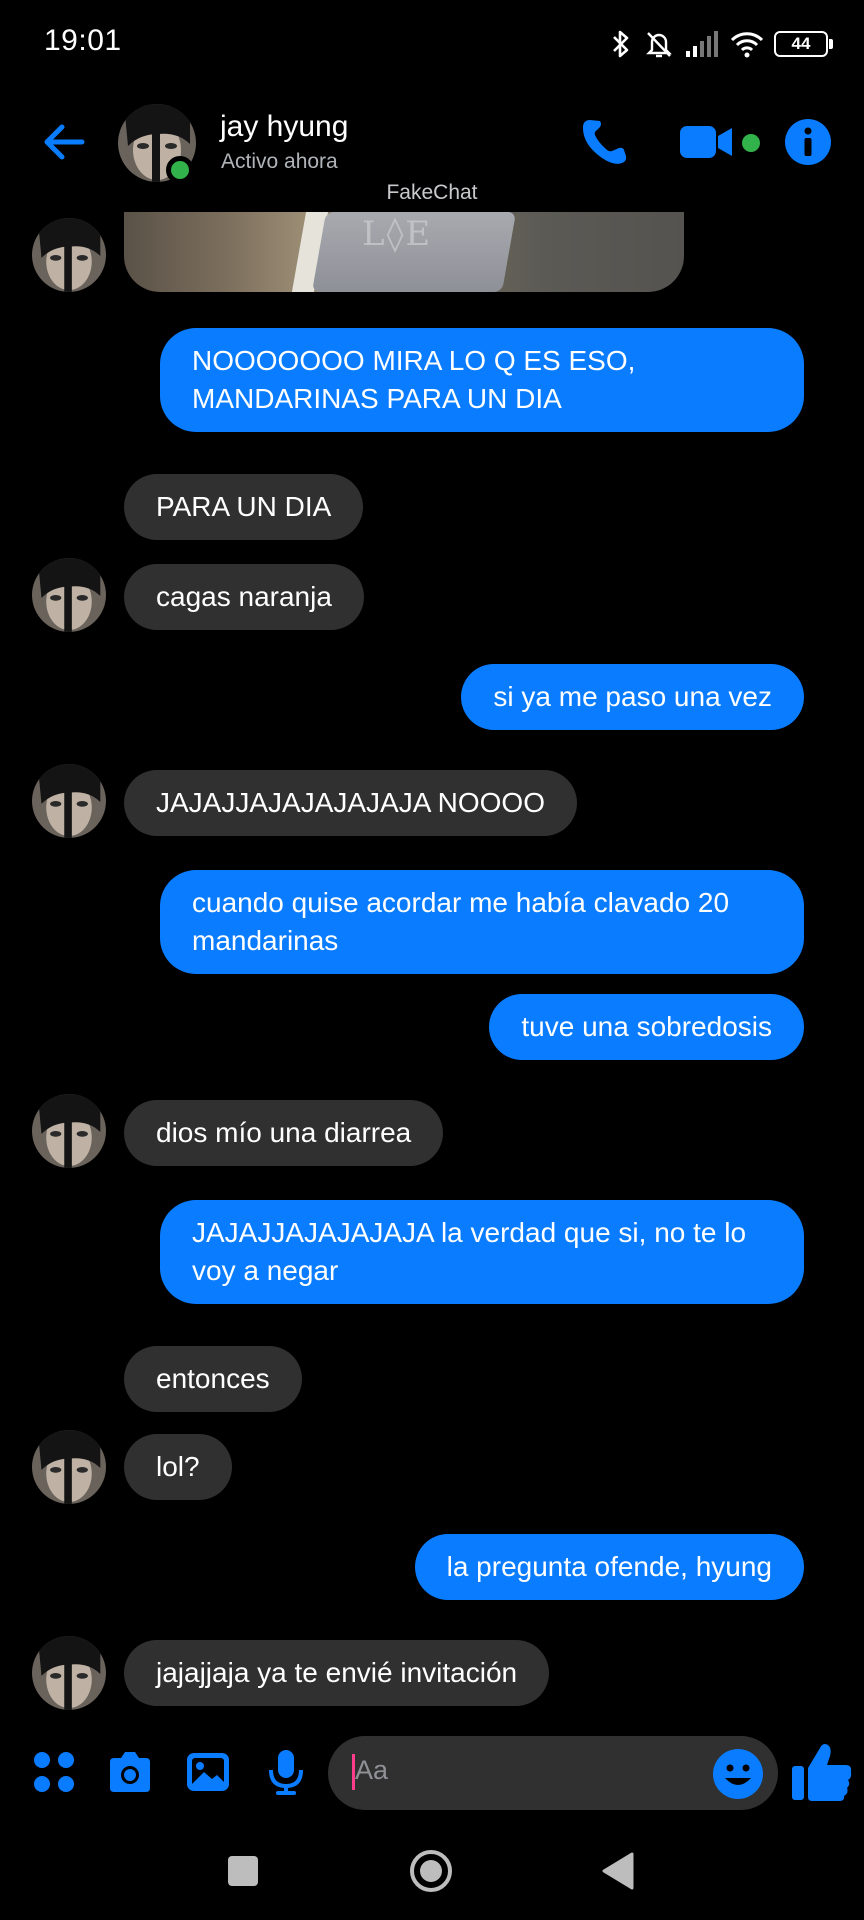  I want to click on photo-message: L◊E, so click(404, 252).